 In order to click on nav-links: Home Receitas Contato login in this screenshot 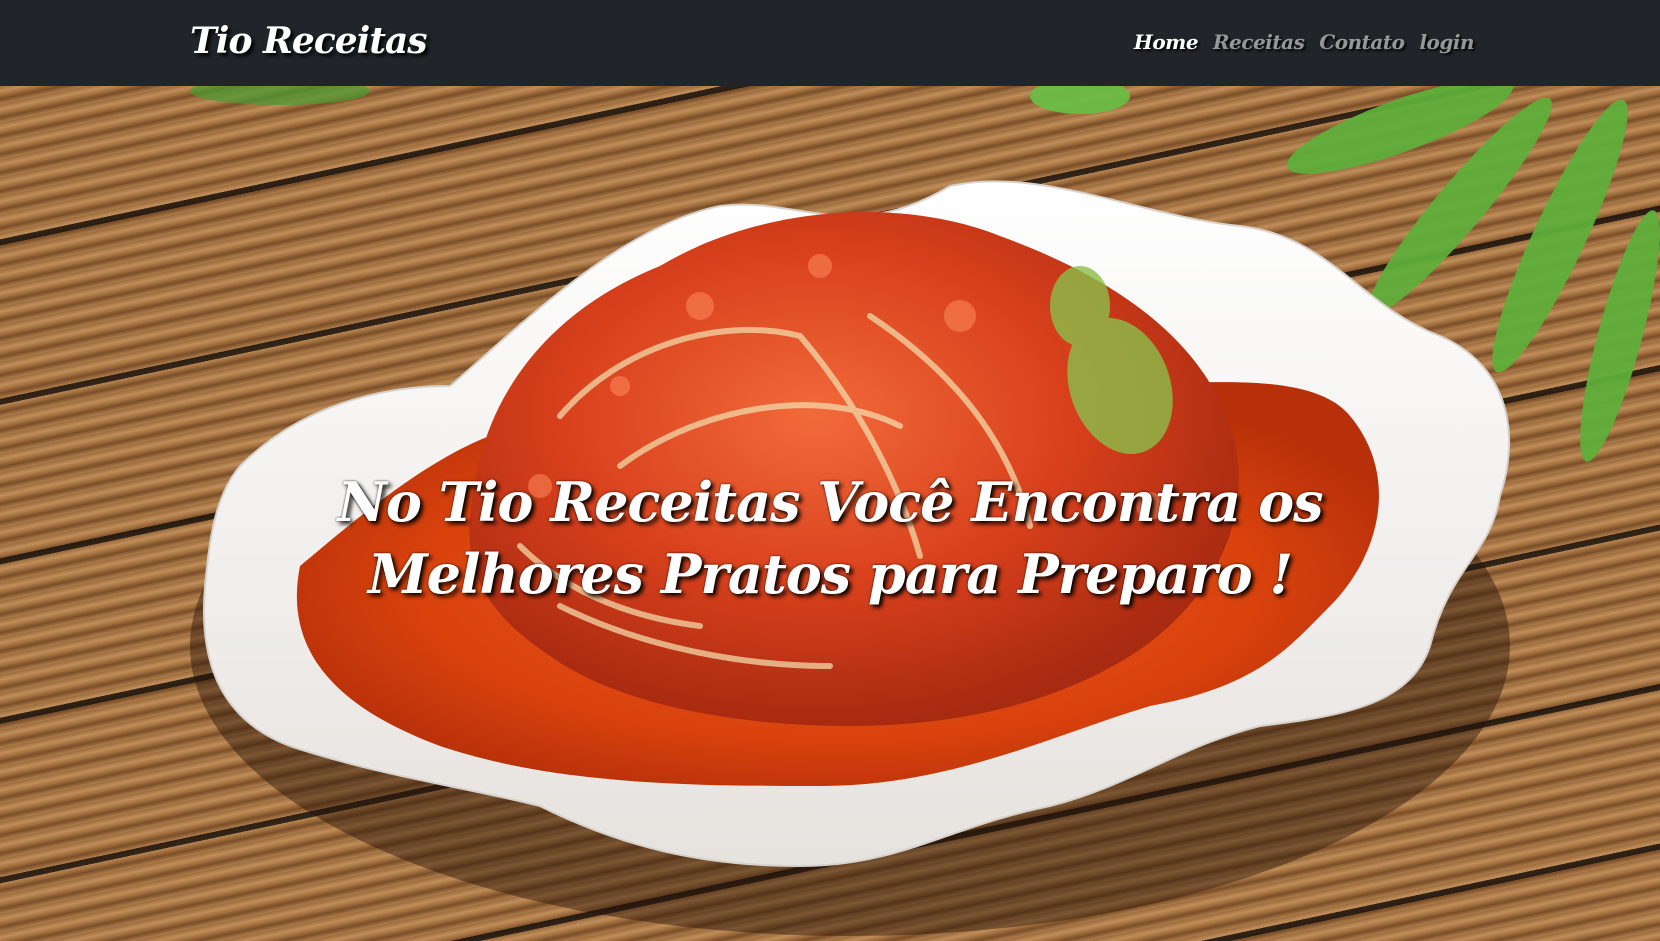, I will do `click(1304, 42)`.